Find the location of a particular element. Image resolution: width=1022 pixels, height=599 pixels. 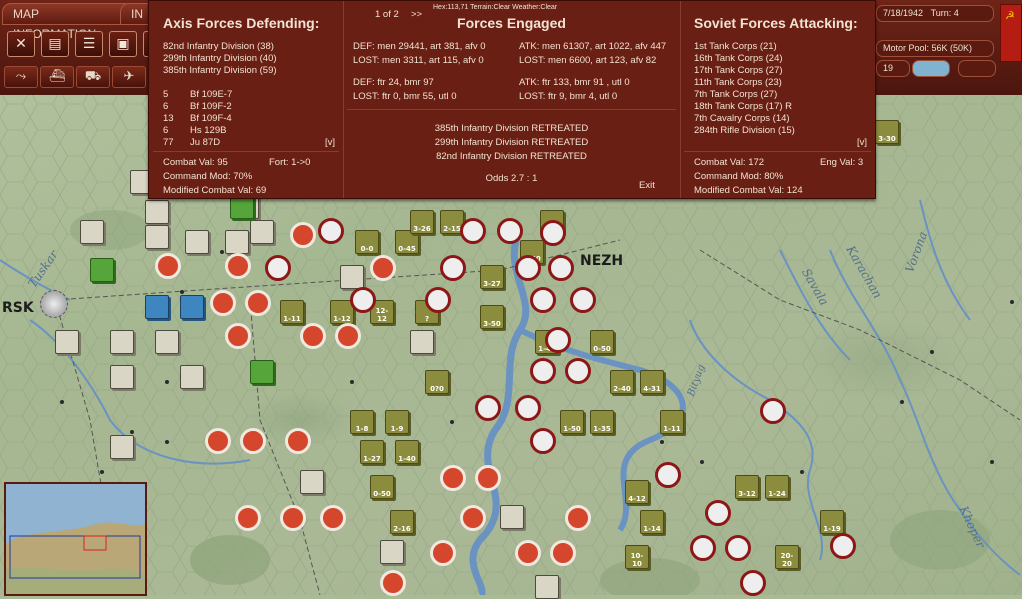

close-icon: ✕ is located at coordinates (21, 44).